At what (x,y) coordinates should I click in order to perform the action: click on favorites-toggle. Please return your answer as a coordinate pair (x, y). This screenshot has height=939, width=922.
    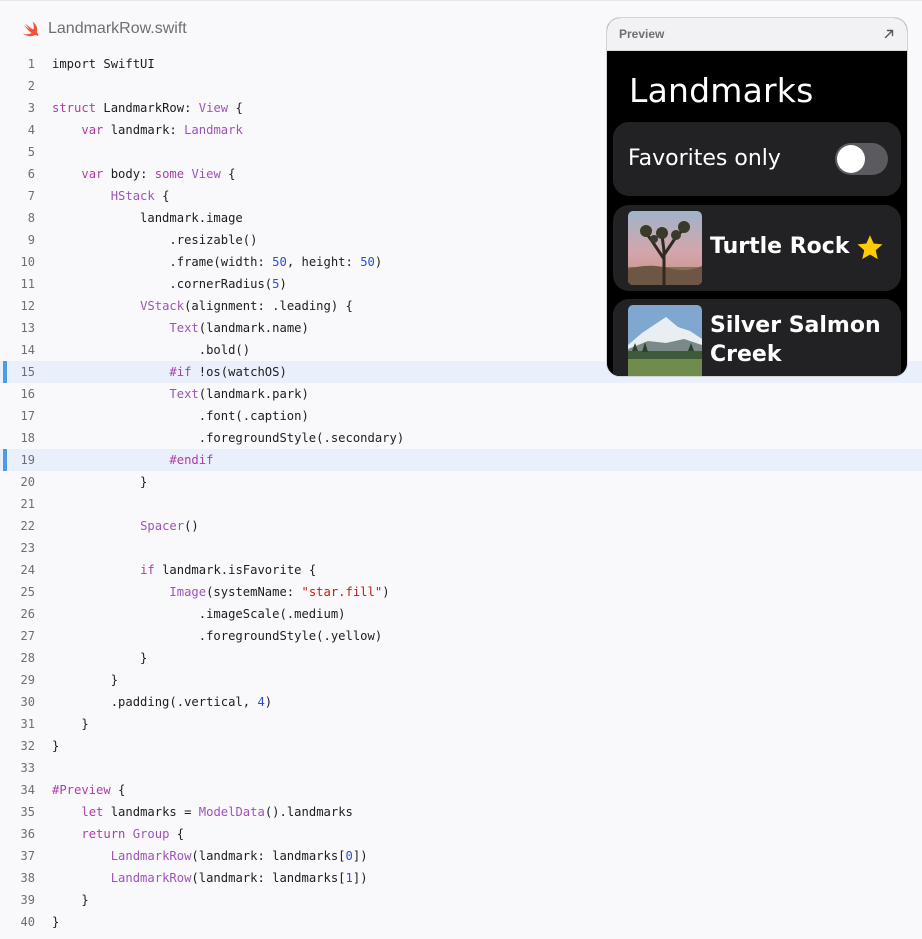
    Looking at the image, I should click on (861, 159).